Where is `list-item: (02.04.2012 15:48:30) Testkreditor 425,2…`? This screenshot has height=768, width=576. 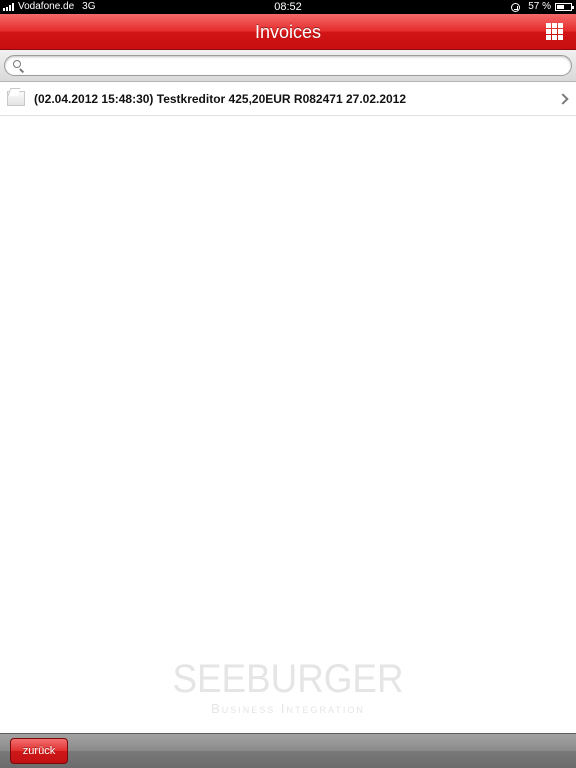 list-item: (02.04.2012 15:48:30) Testkreditor 425,2… is located at coordinates (288, 99).